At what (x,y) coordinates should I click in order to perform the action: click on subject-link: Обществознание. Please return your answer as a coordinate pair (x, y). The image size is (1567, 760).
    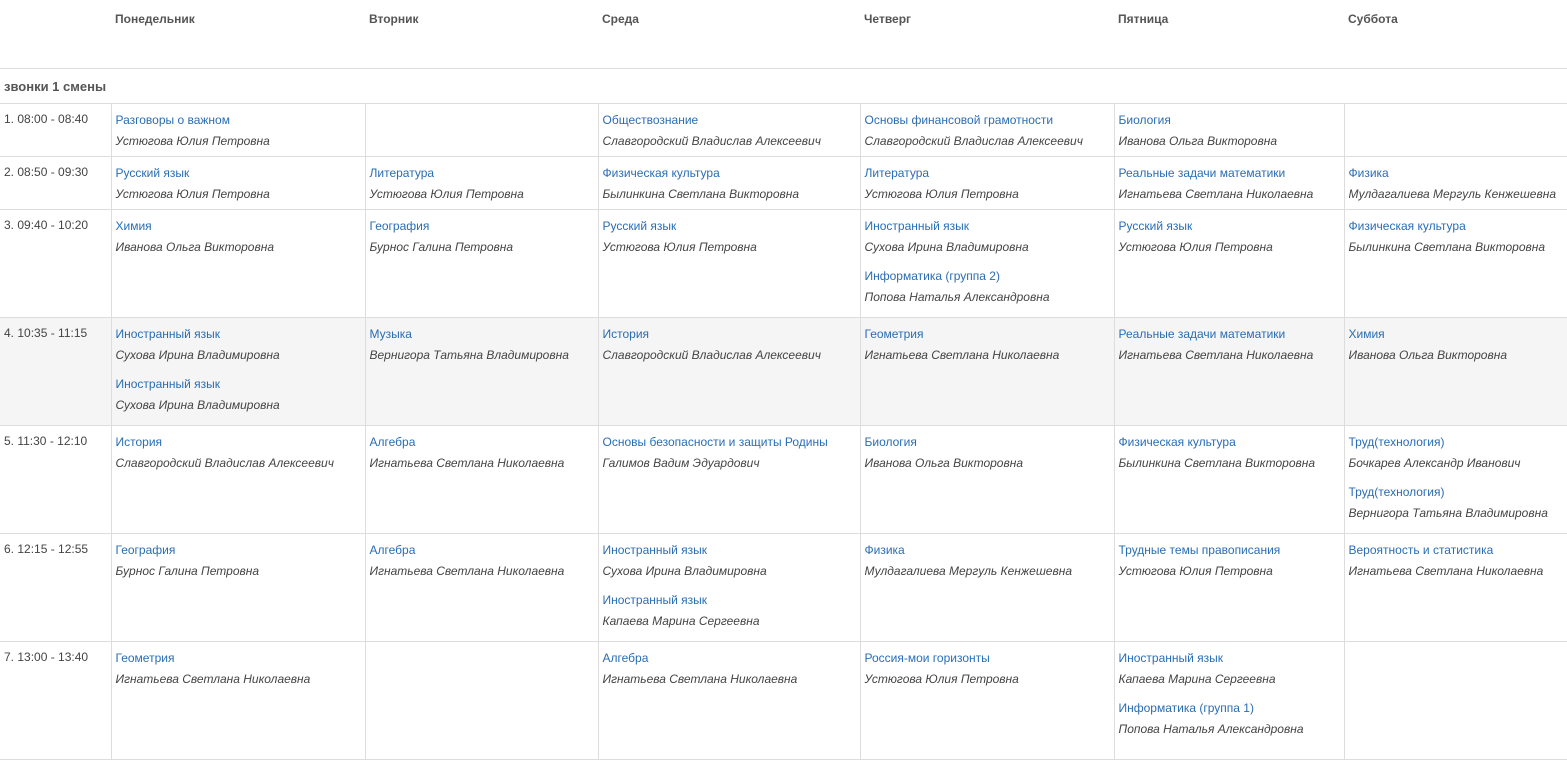
    Looking at the image, I should click on (729, 120).